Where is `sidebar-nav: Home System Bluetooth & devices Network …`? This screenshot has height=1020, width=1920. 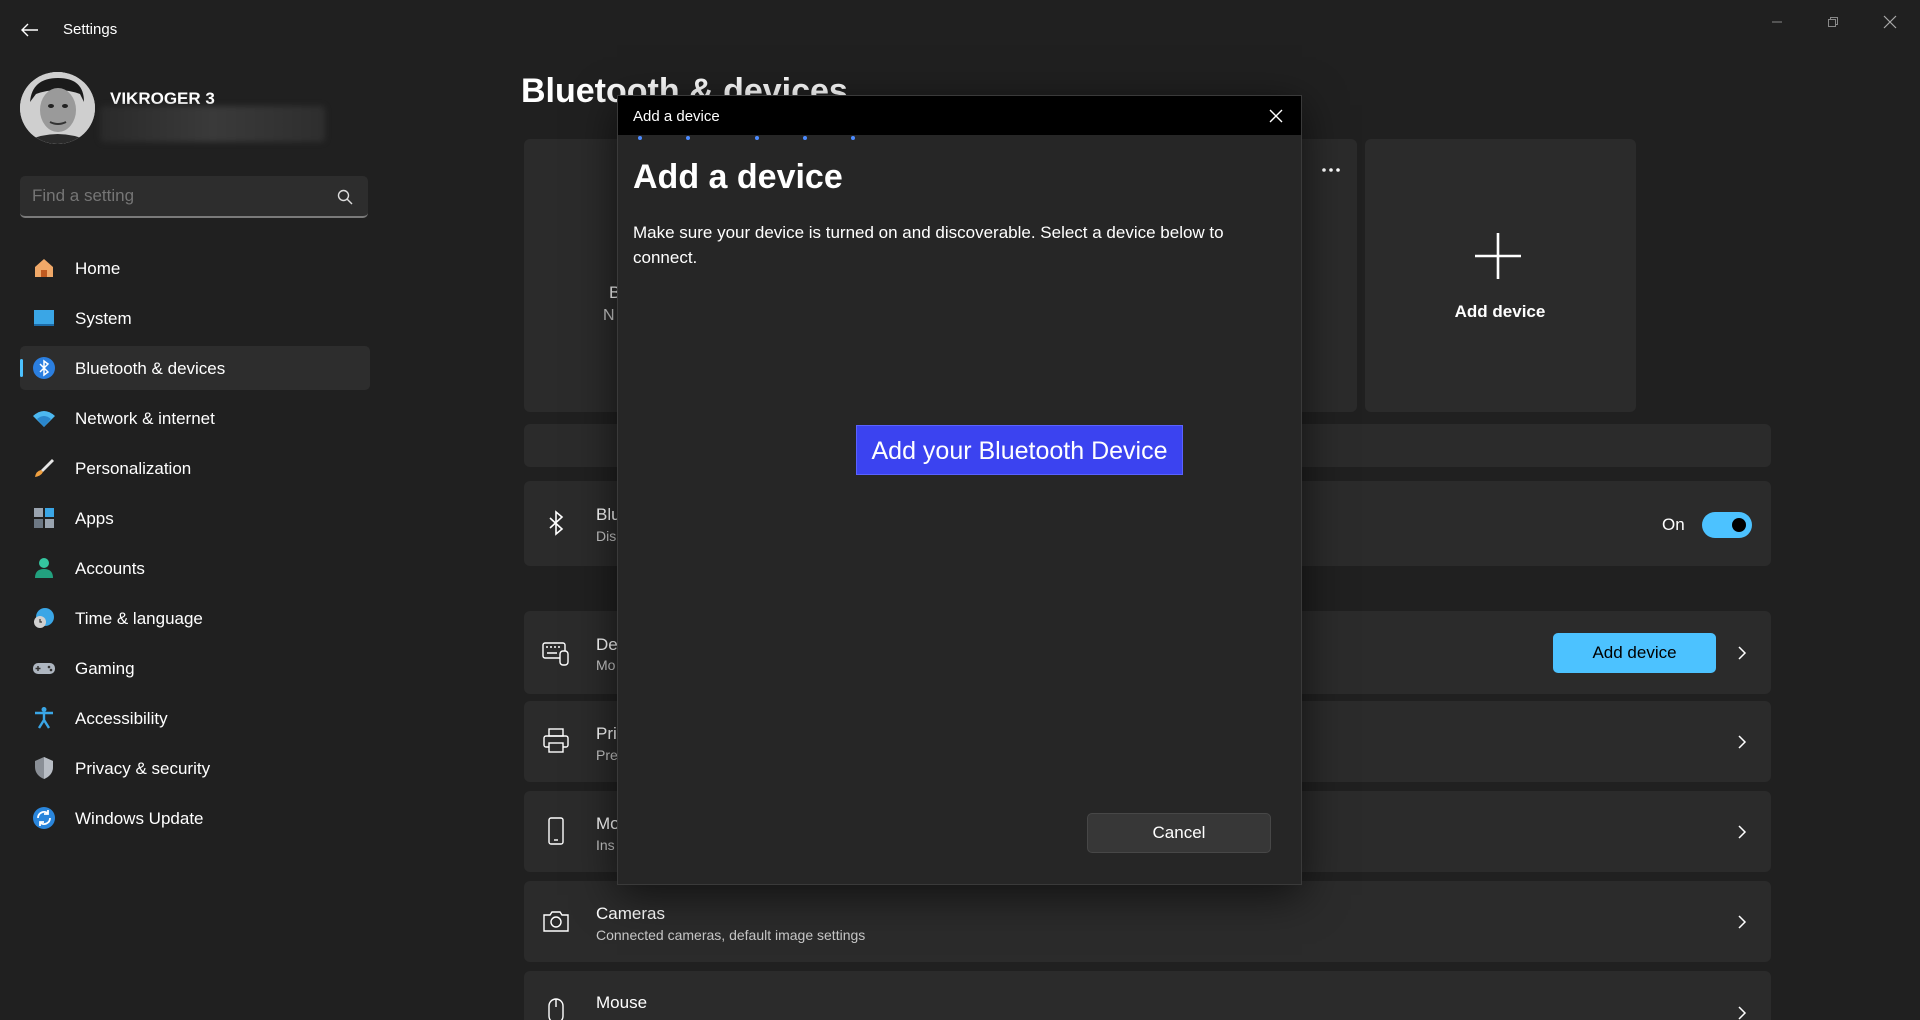
sidebar-nav: Home System Bluetooth & devices Network … is located at coordinates (195, 546).